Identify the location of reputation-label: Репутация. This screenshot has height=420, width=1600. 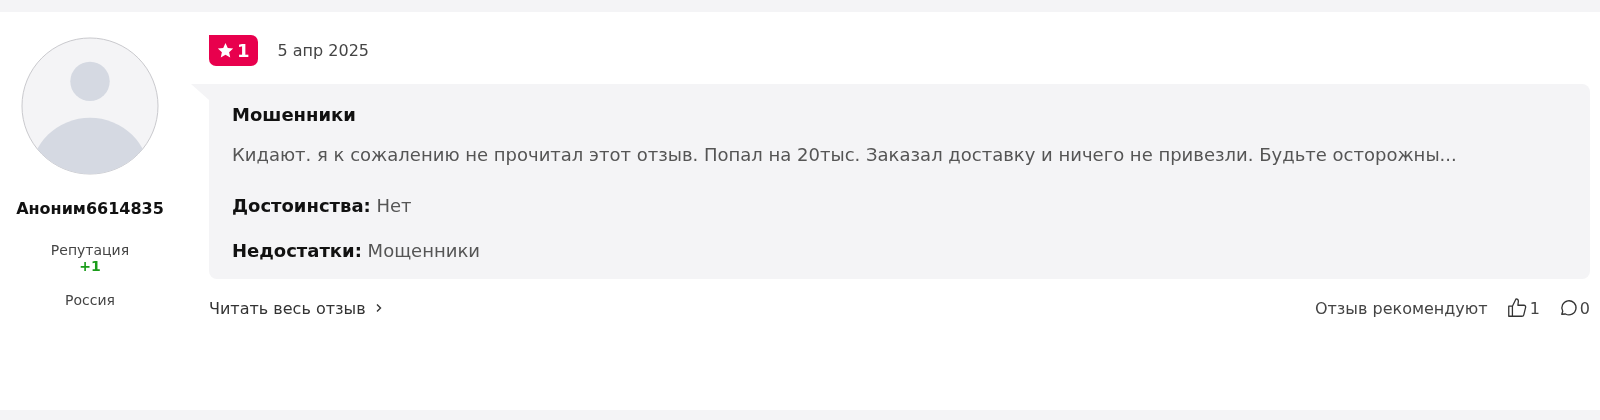
(90, 250).